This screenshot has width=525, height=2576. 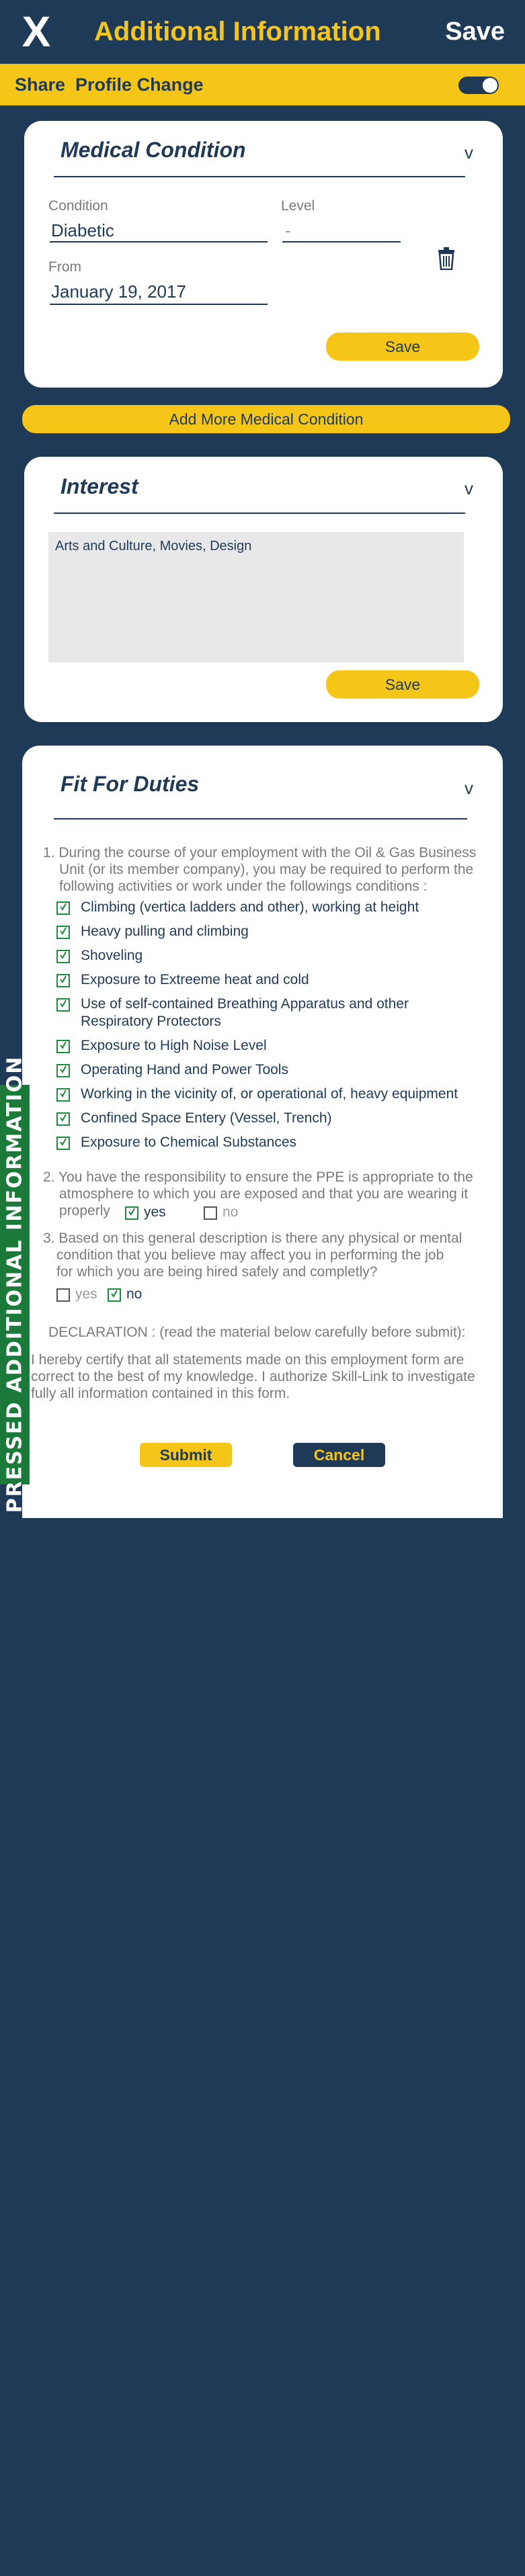 I want to click on activity-label: Operating Hand and Power Tools, so click(x=184, y=1070).